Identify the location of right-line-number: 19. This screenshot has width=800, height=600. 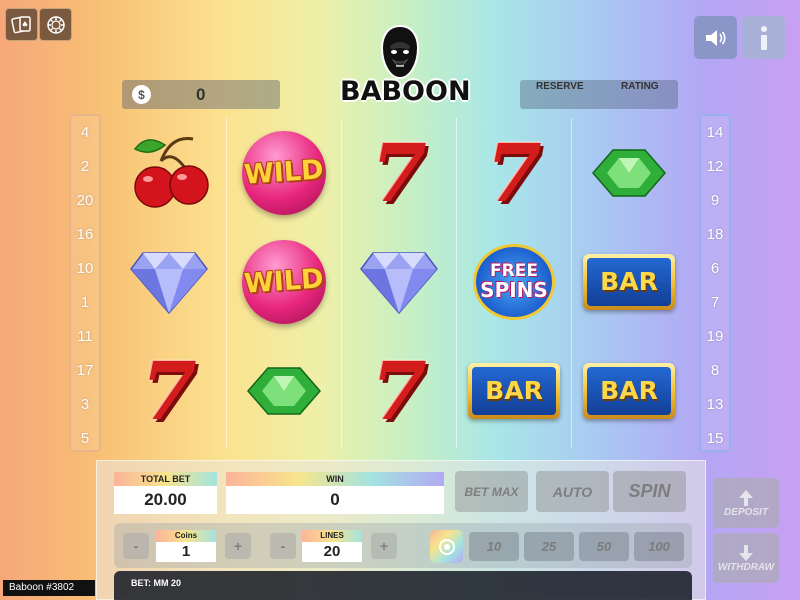
(715, 336).